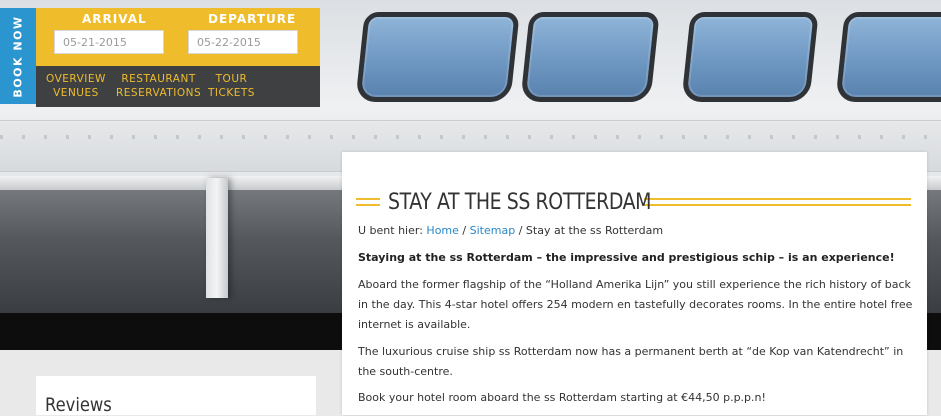  I want to click on nav-line: RESERVATIONS, so click(159, 93).